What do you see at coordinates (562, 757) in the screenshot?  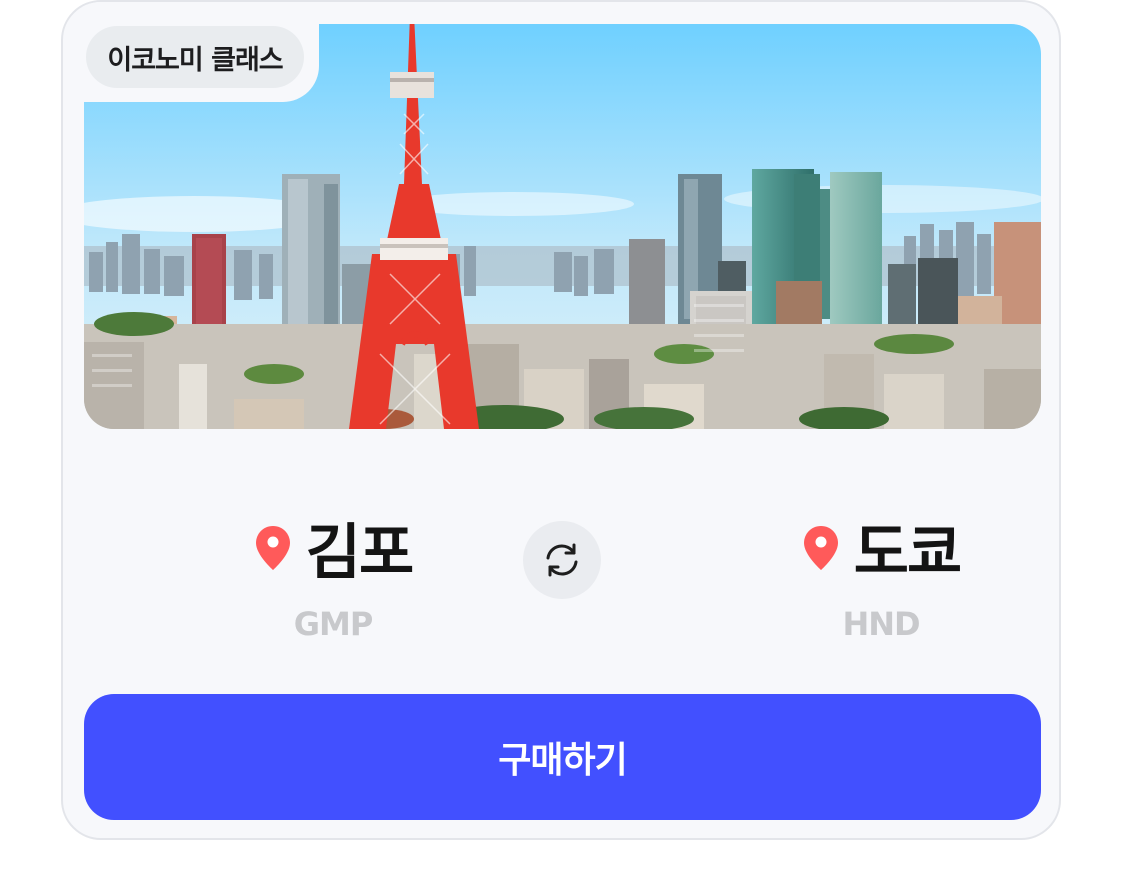 I see `buy-button: 구매하기` at bounding box center [562, 757].